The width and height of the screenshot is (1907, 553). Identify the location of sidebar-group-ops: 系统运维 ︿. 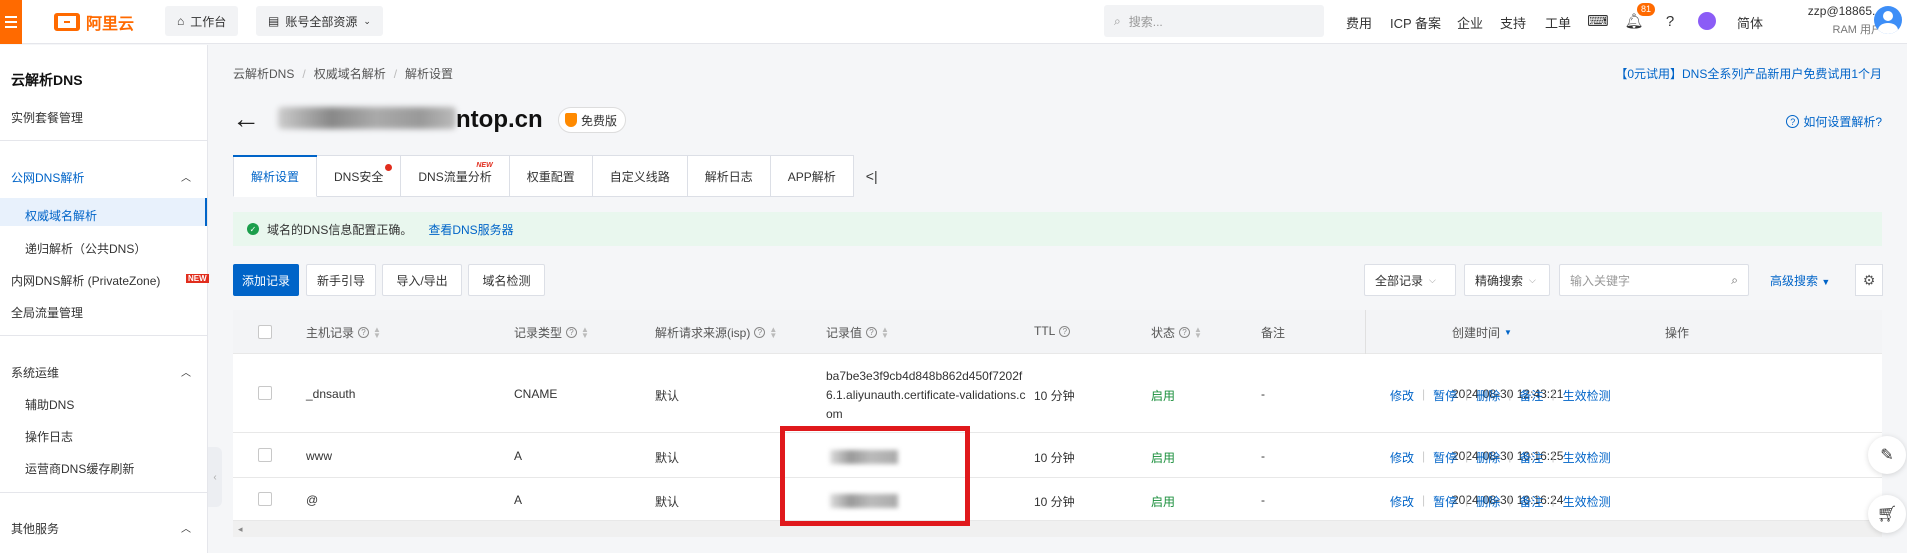
(101, 372).